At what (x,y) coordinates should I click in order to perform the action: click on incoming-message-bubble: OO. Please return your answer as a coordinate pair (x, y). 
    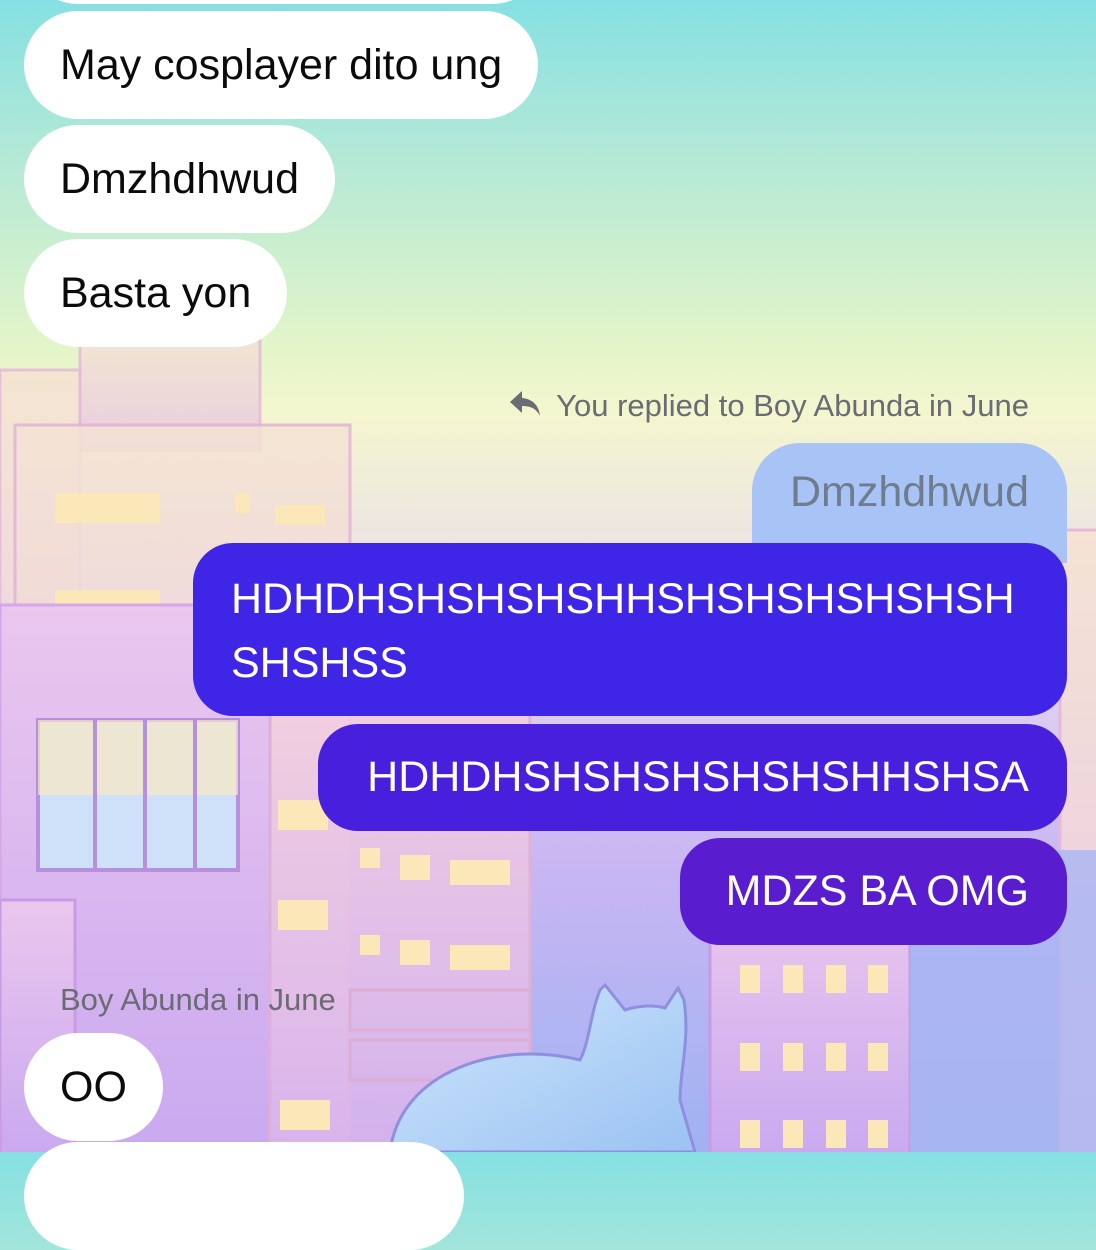
    Looking at the image, I should click on (93, 1087).